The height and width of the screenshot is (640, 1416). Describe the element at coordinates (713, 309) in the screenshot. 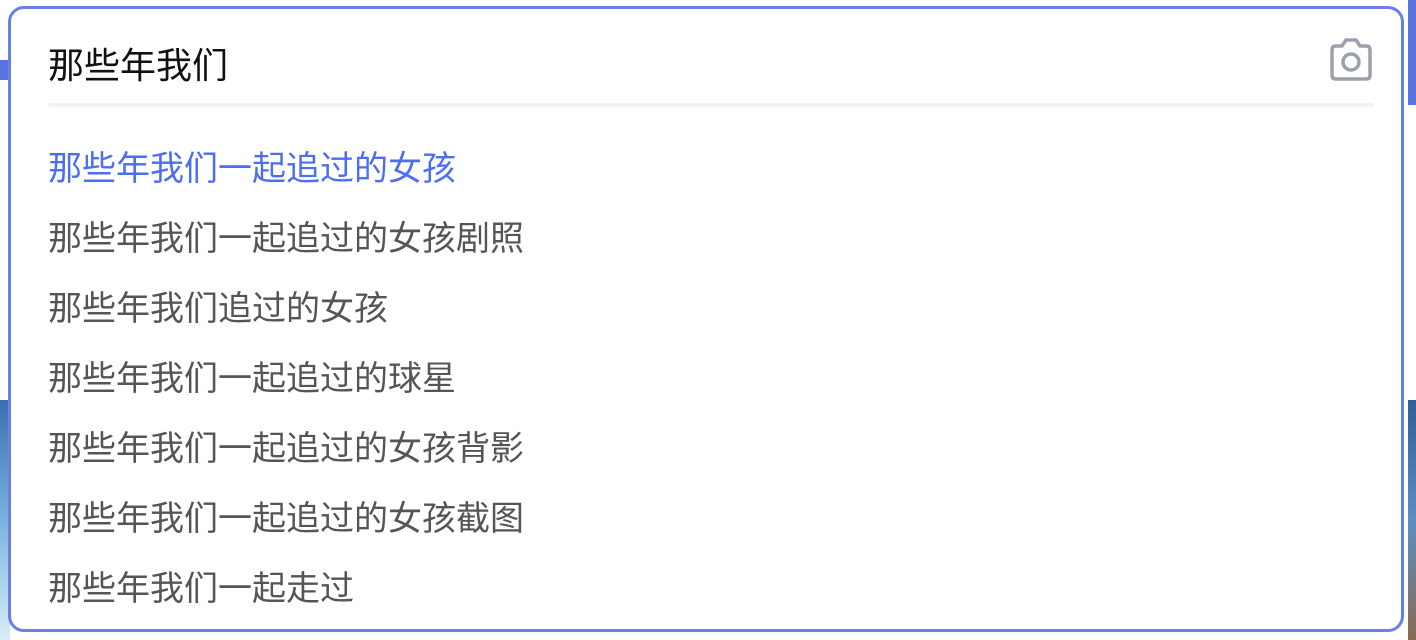

I see `suggestion-item: 那些年我们追过的女孩` at that location.